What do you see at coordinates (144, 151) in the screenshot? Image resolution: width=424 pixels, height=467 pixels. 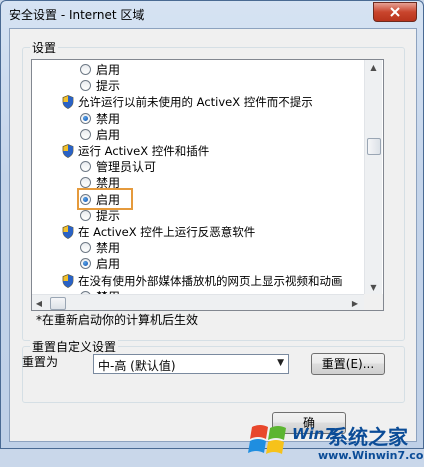 I see `setting-category-label: 运行 ActiveX 控件和插件` at bounding box center [144, 151].